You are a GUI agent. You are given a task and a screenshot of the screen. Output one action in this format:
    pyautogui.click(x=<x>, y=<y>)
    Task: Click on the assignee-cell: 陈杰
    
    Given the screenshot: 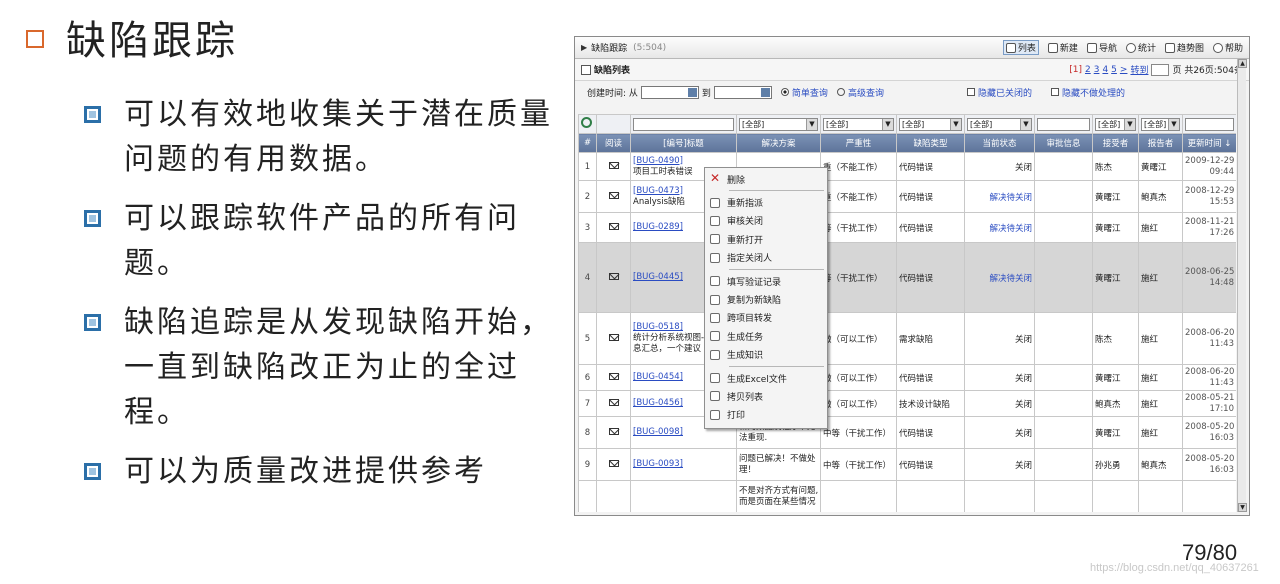 What is the action you would take?
    pyautogui.click(x=1115, y=338)
    